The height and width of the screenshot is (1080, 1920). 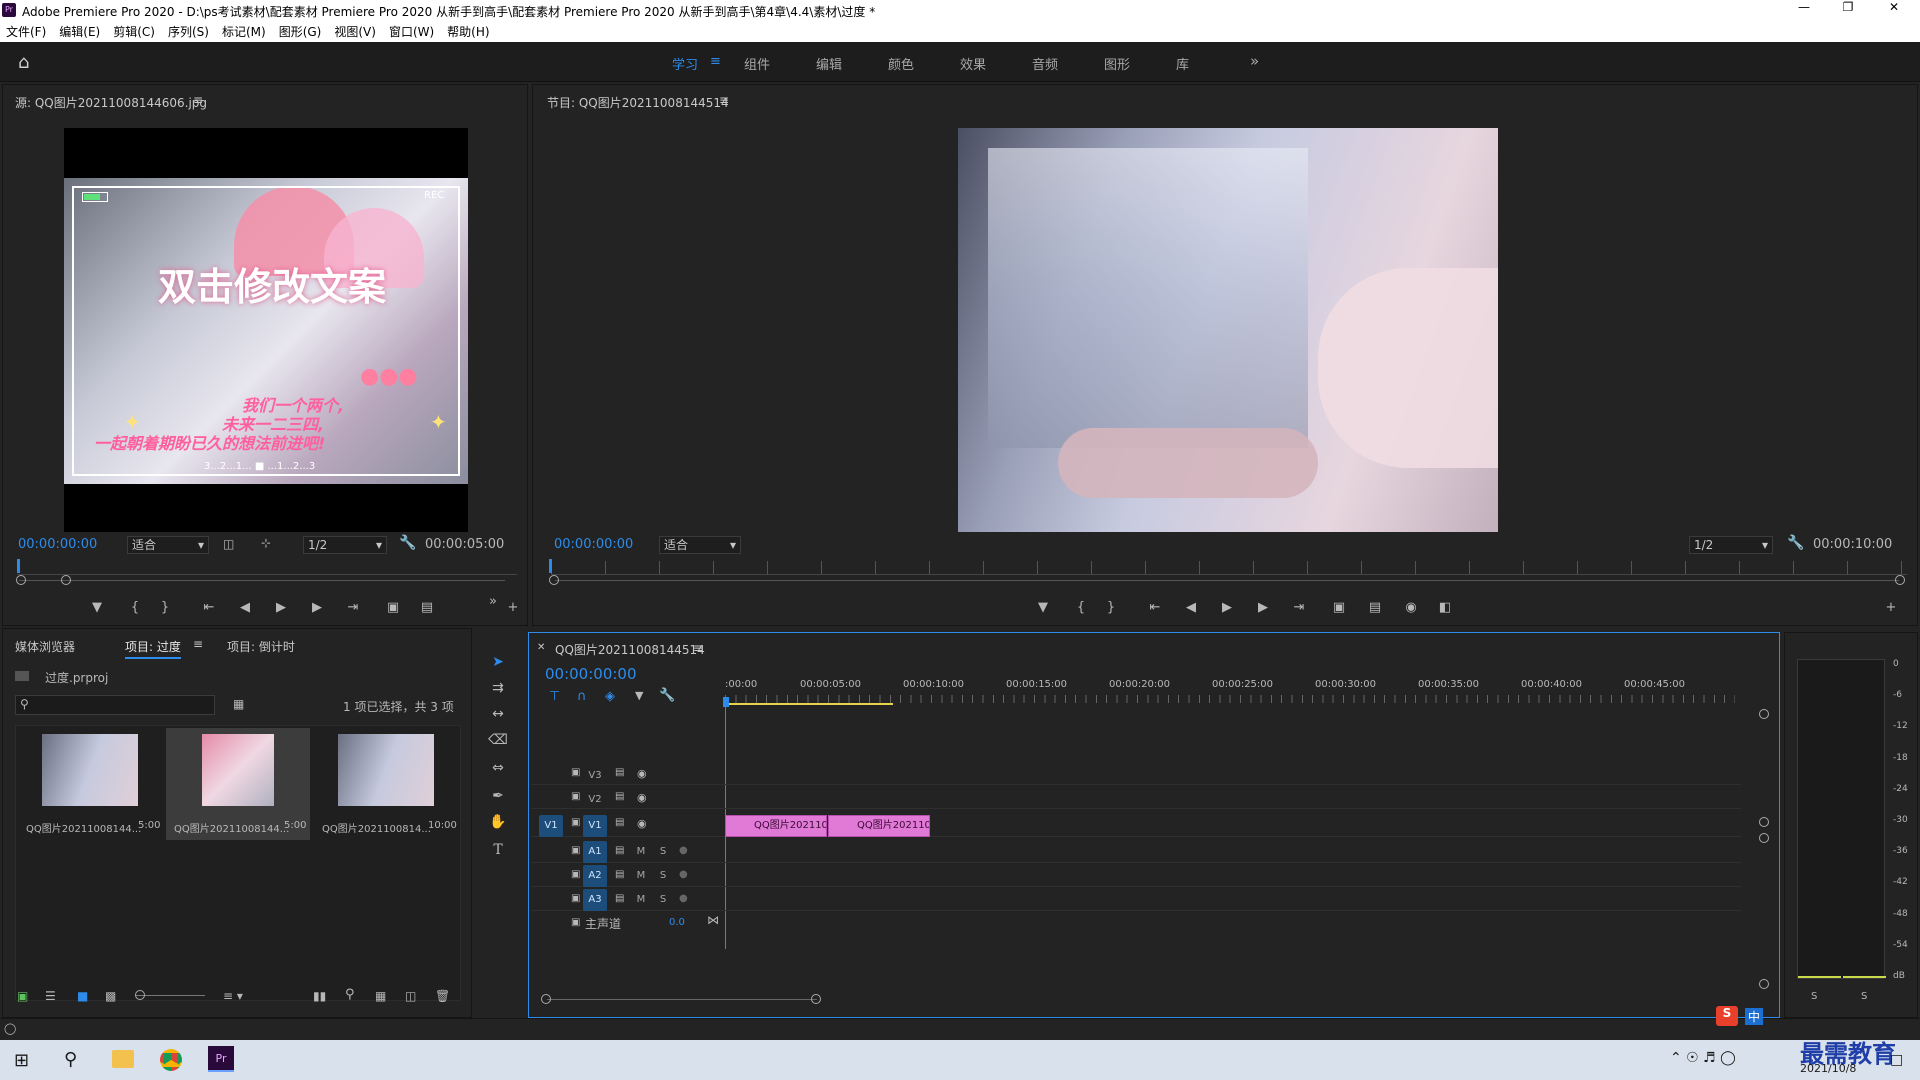 I want to click on add-button-icon: +, so click(x=513, y=608).